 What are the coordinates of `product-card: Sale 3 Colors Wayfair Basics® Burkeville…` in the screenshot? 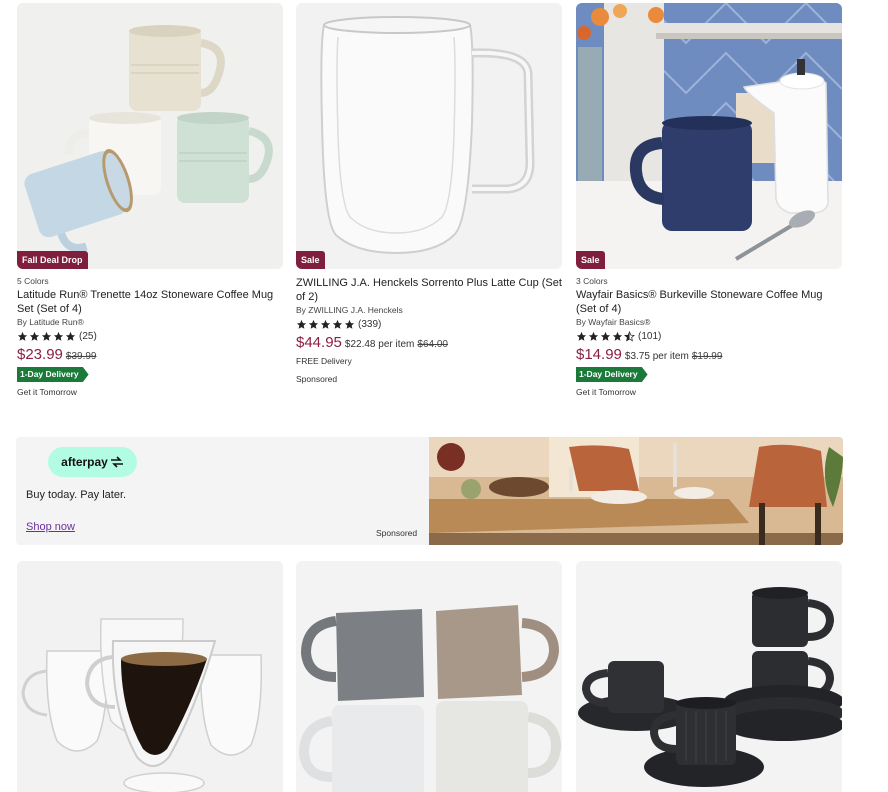 It's located at (709, 200).